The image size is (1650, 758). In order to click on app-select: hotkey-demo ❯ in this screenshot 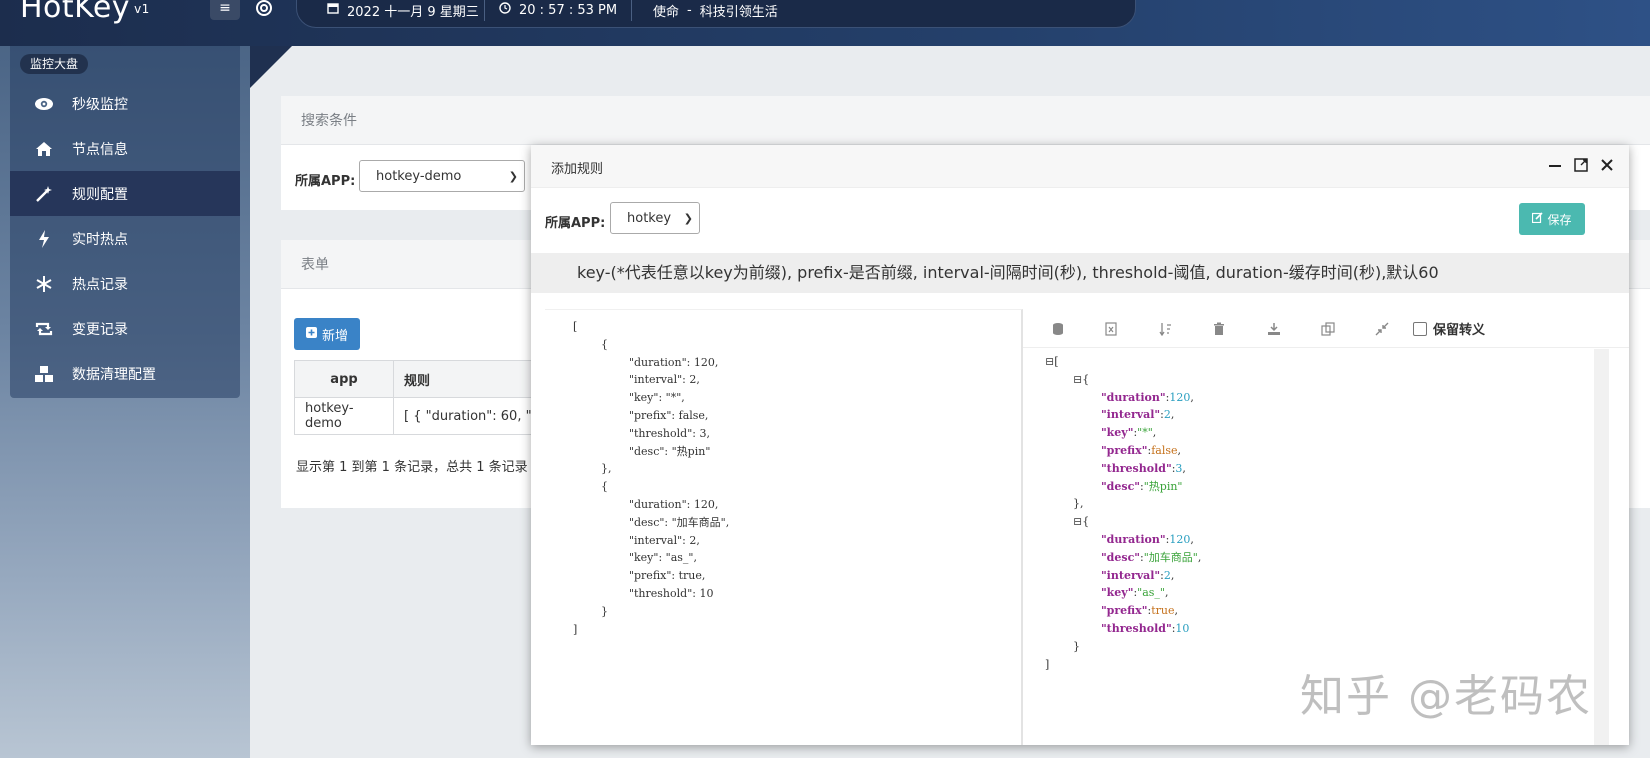, I will do `click(442, 176)`.